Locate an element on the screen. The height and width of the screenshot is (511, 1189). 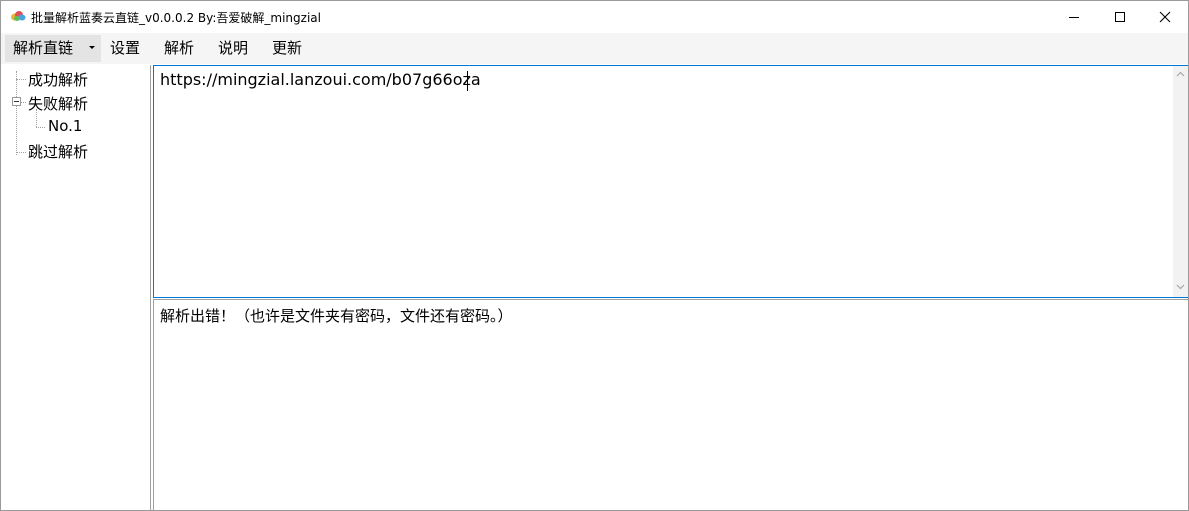
maximize-button is located at coordinates (1120, 16).